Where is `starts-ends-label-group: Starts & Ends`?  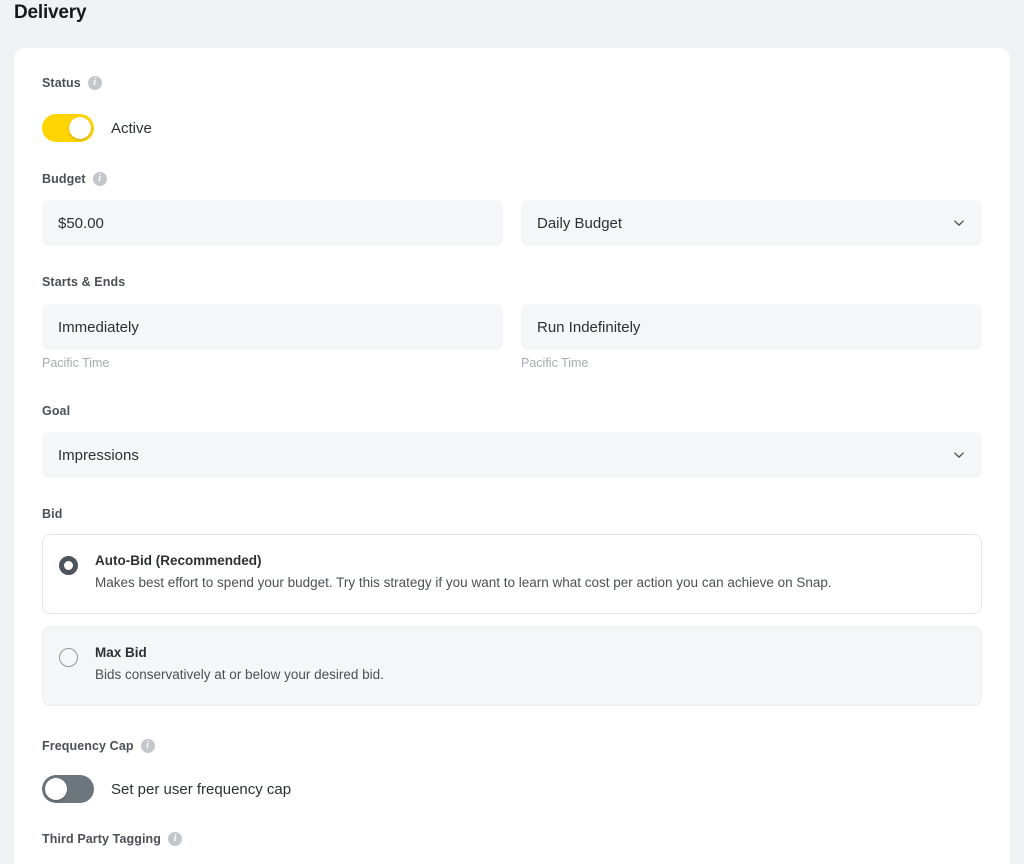 starts-ends-label-group: Starts & Ends is located at coordinates (83, 282).